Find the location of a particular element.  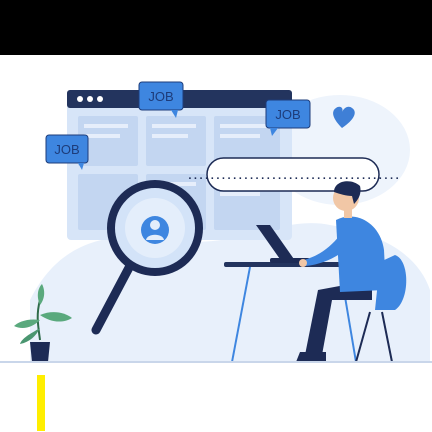

user-icon is located at coordinates (155, 230).